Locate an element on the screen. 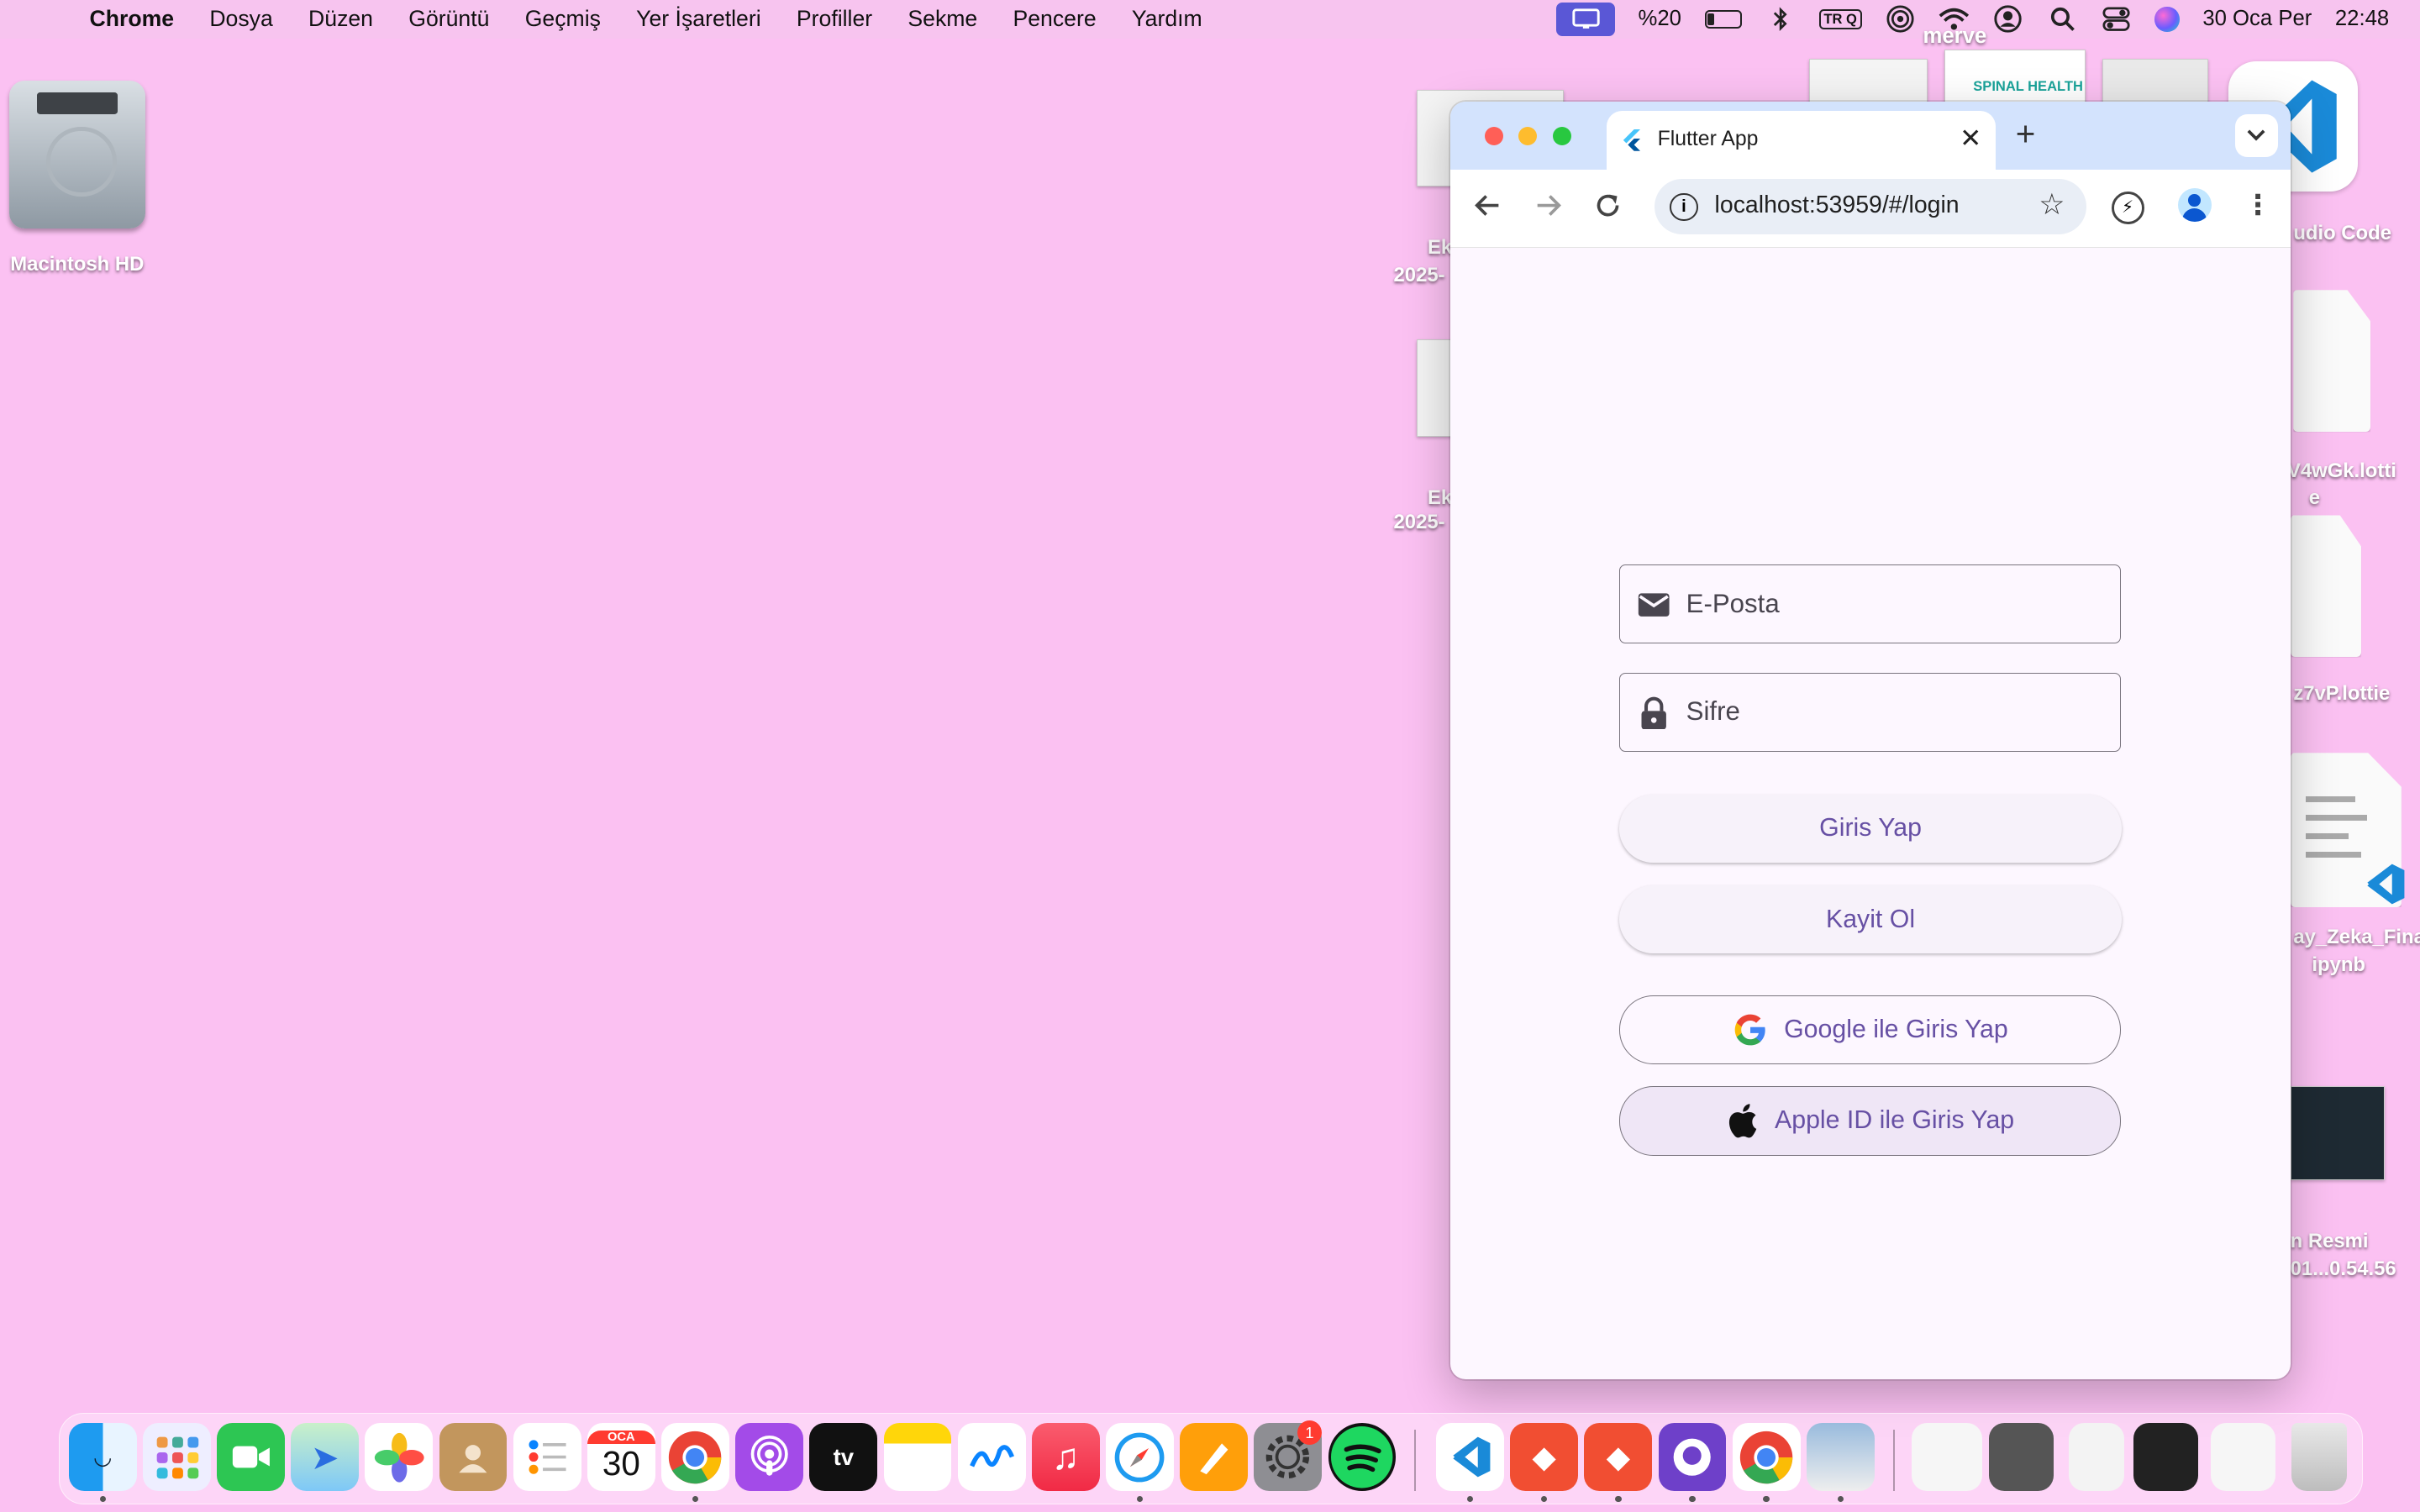  dock: ◡ ➤ OCA 30 tv ♫ 1 ◆ ◆ is located at coordinates (1211, 1458).